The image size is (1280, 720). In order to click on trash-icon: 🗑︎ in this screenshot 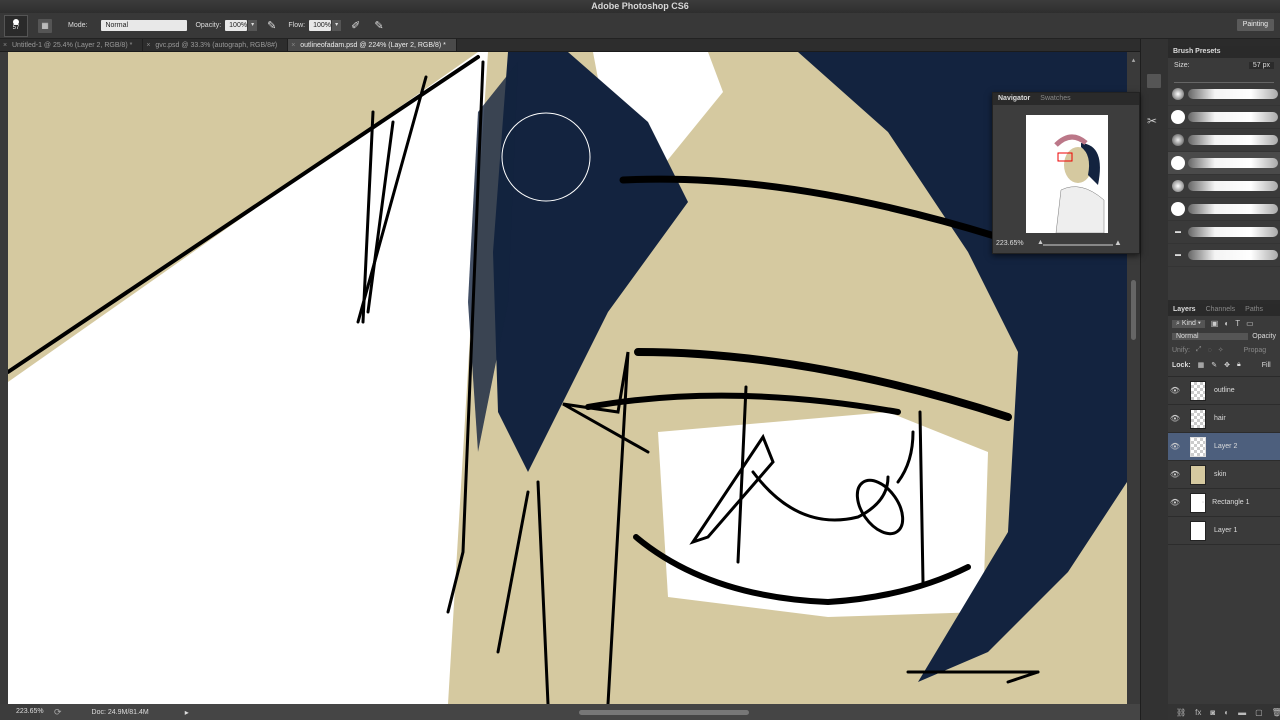, I will do `click(1276, 712)`.